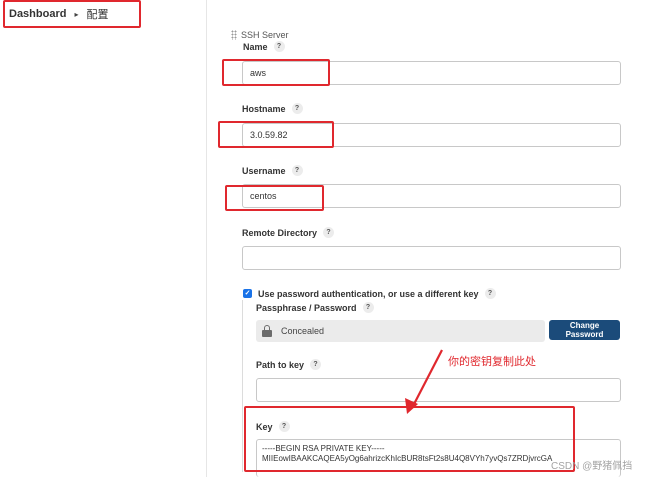  What do you see at coordinates (76, 14) in the screenshot?
I see `chevron-right-icon: ▸` at bounding box center [76, 14].